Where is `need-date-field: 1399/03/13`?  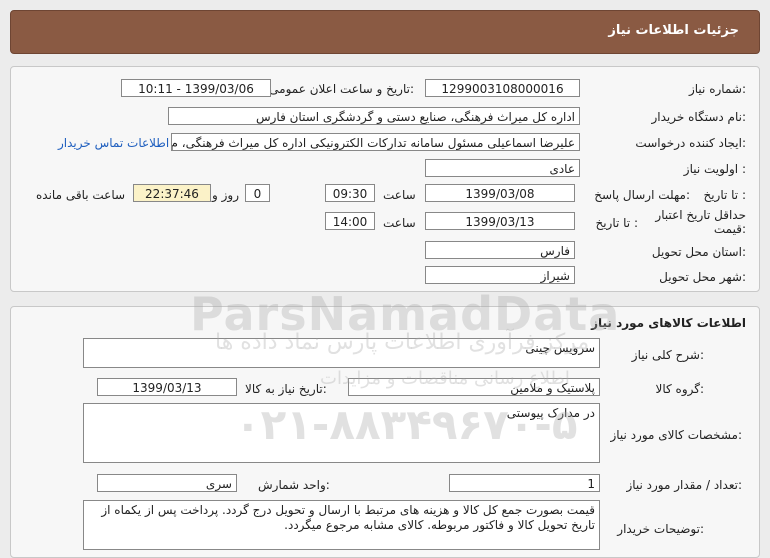 need-date-field: 1399/03/13 is located at coordinates (167, 387).